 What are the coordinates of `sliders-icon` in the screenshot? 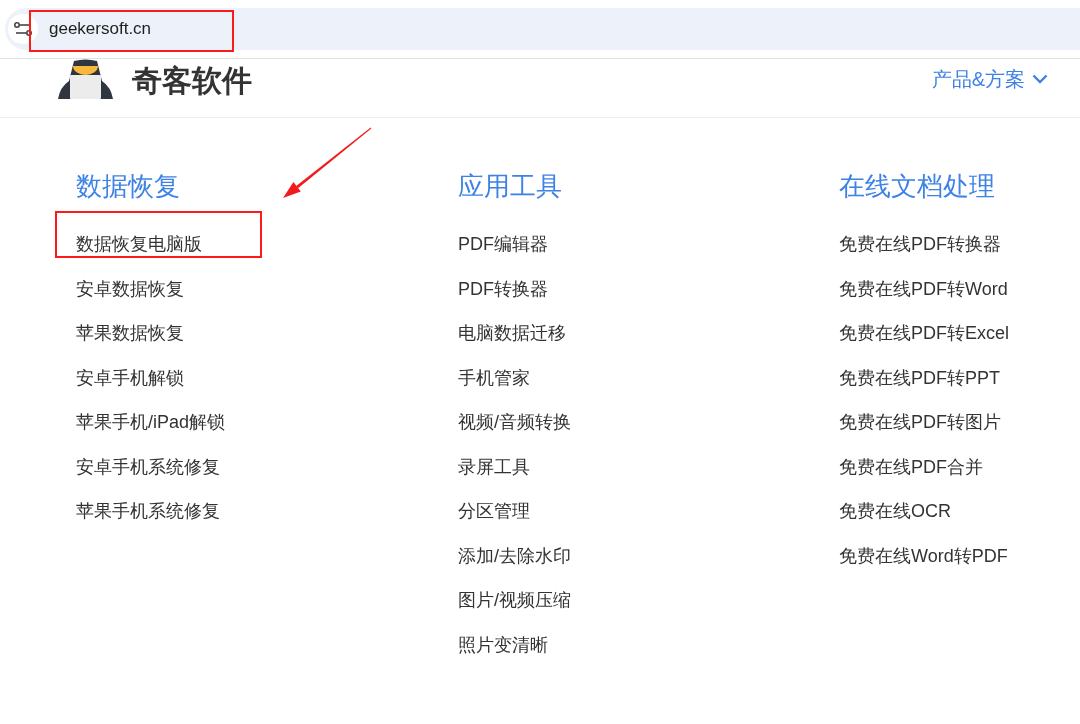 It's located at (23, 29).